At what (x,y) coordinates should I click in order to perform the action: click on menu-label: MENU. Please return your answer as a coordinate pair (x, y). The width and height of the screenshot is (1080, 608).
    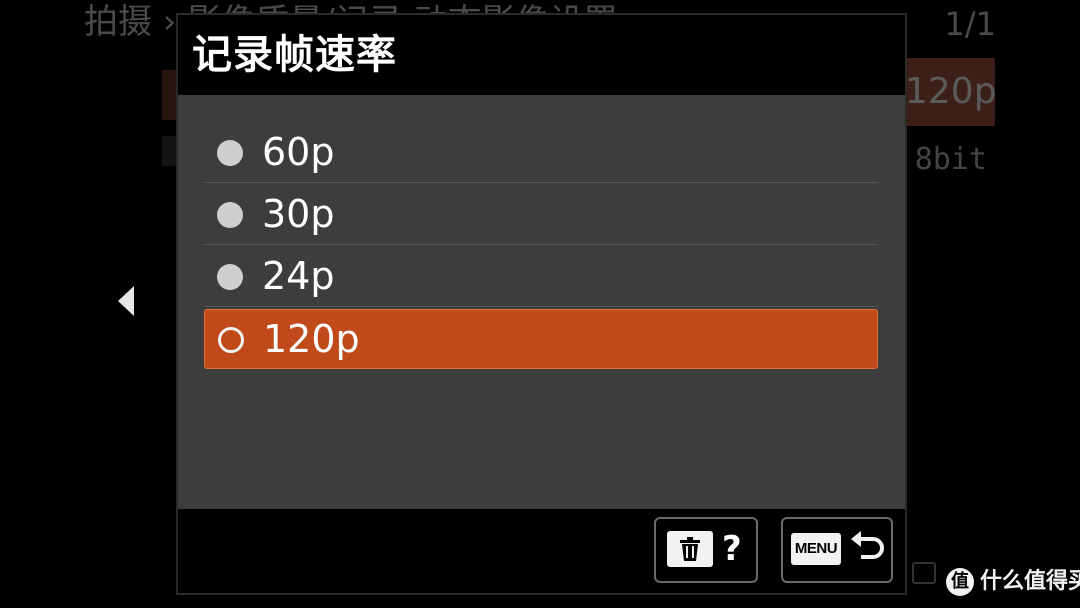
    Looking at the image, I should click on (816, 549).